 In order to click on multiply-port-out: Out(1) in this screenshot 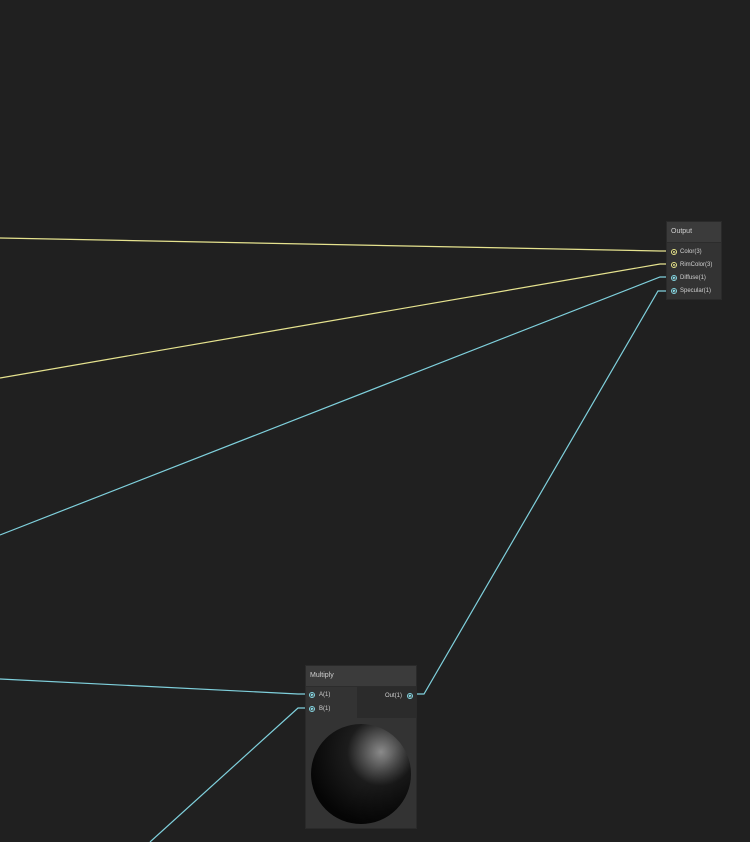, I will do `click(386, 696)`.